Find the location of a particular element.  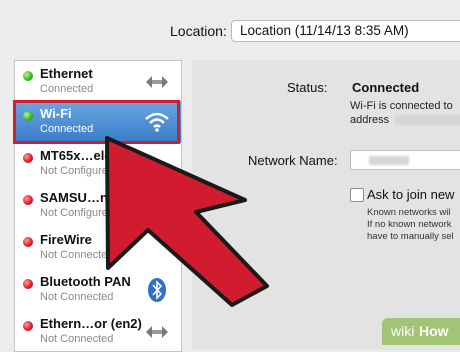

status-label: Status: is located at coordinates (307, 87).